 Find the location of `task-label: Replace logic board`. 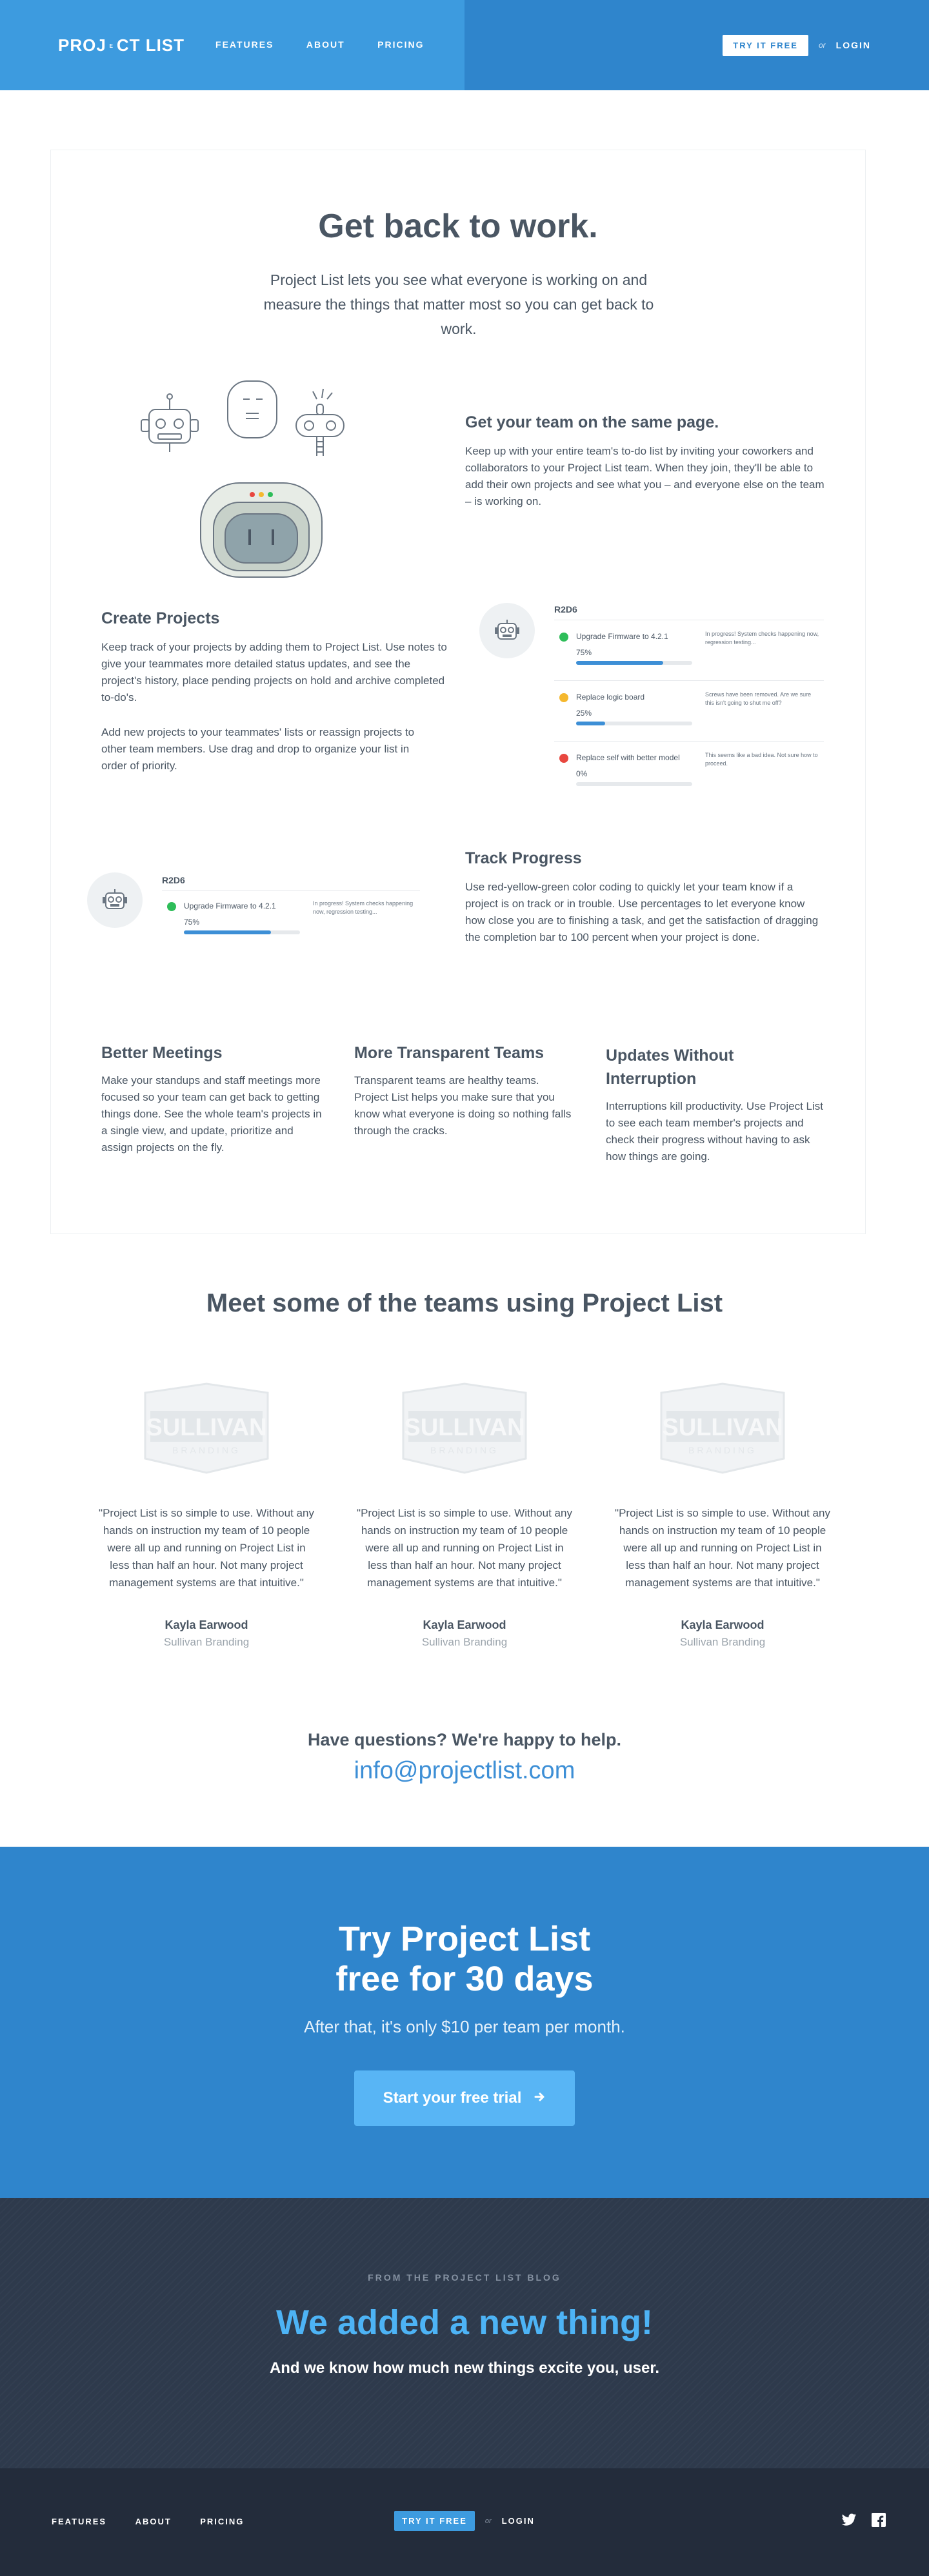

task-label: Replace logic board is located at coordinates (610, 697).